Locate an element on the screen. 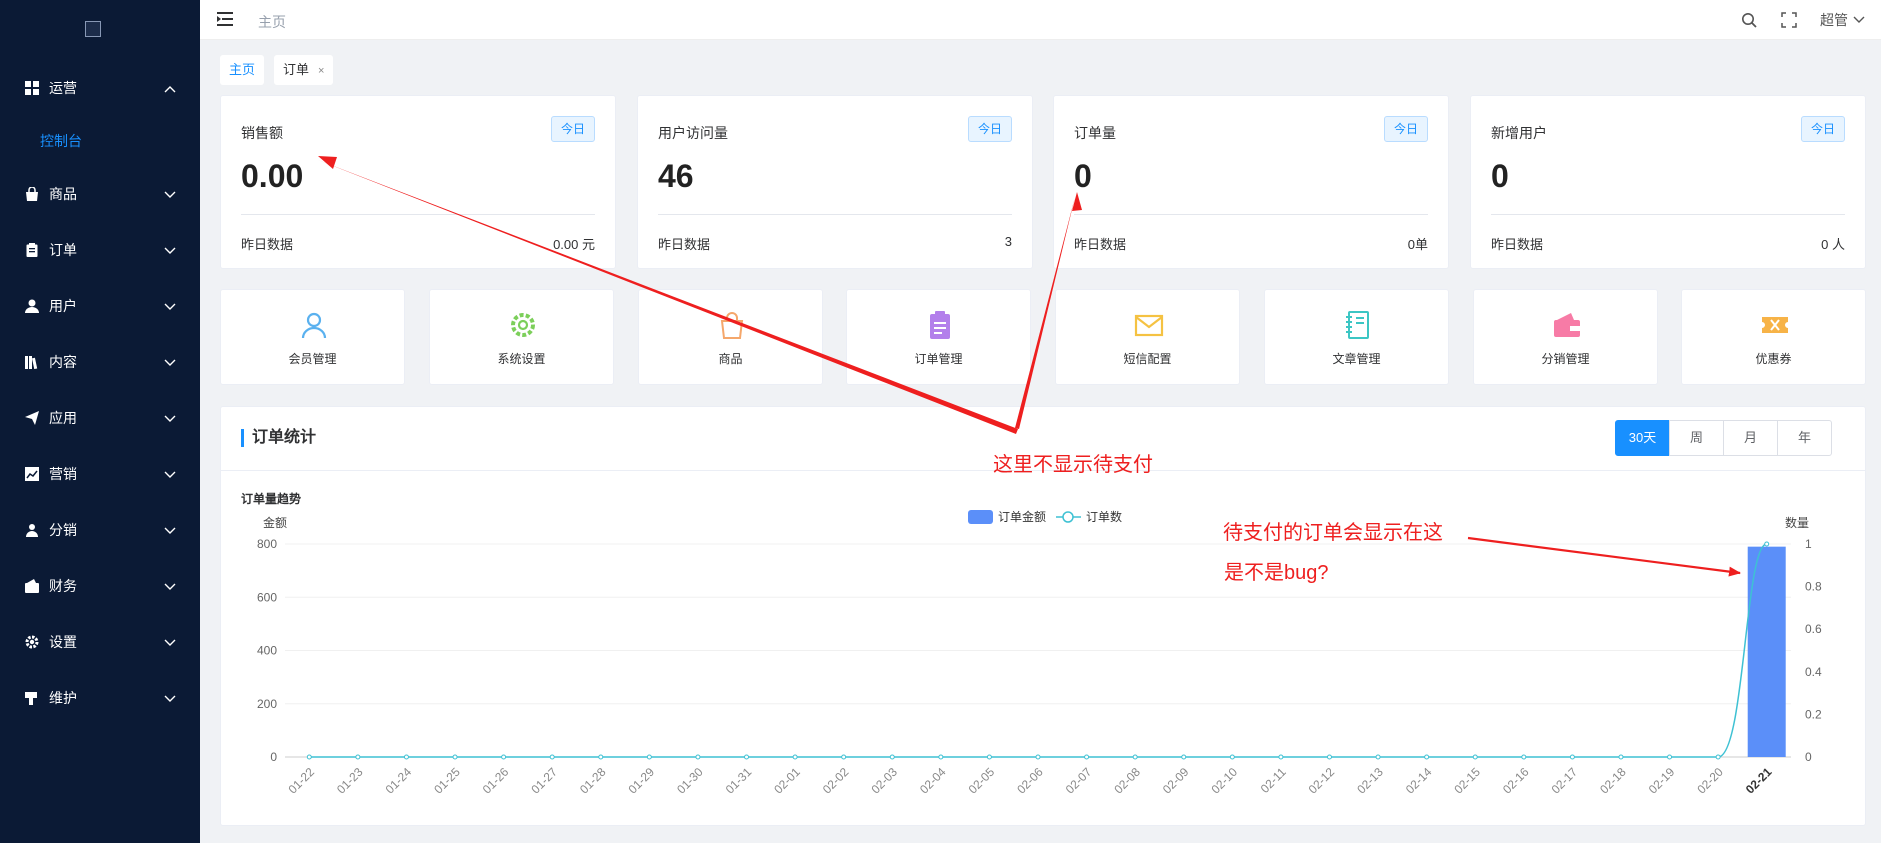 This screenshot has height=843, width=1881. bag-icon is located at coordinates (32, 194).